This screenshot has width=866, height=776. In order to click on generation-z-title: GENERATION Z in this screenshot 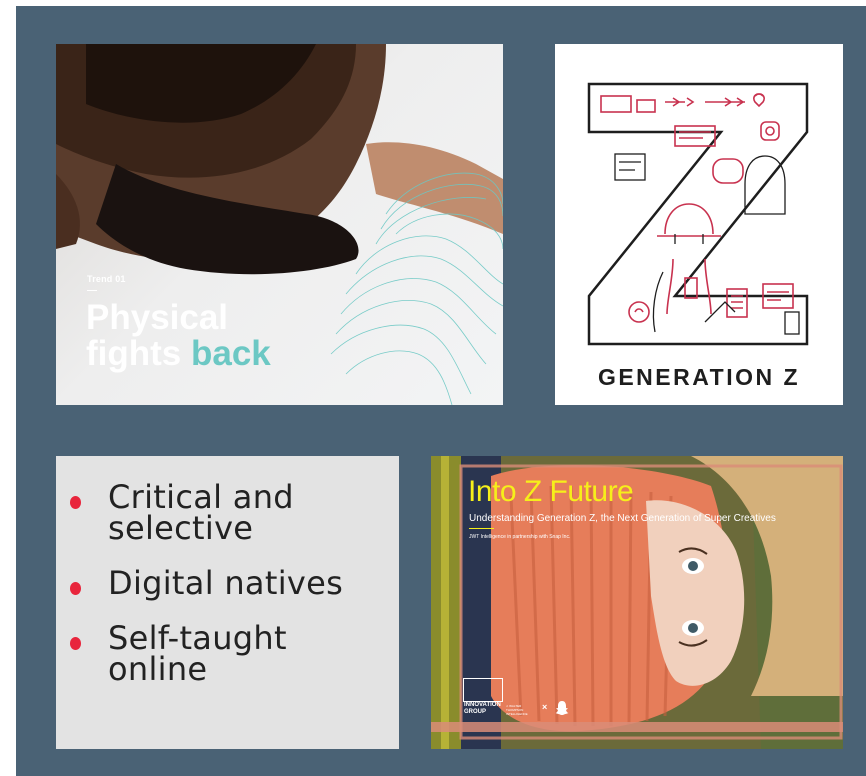, I will do `click(699, 377)`.